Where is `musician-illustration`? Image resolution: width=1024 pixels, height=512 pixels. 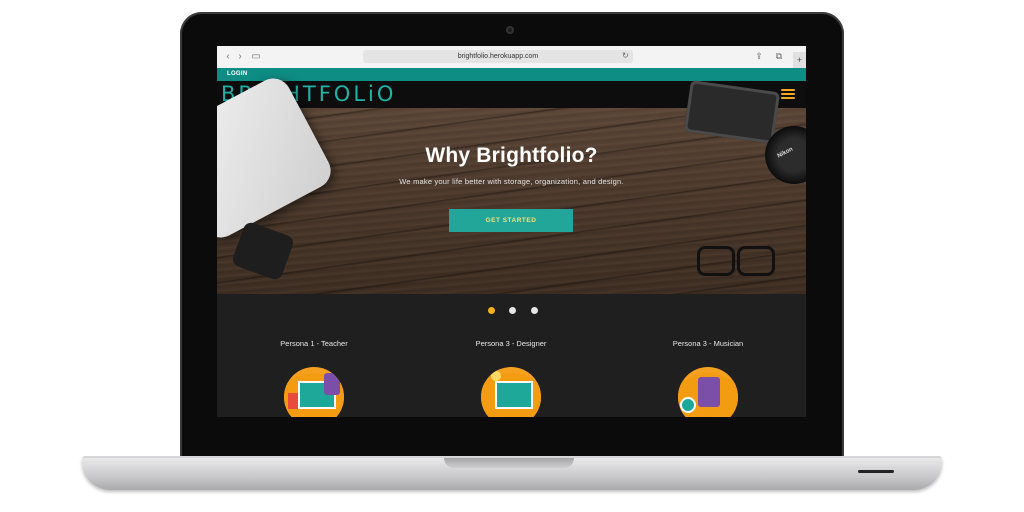 musician-illustration is located at coordinates (708, 392).